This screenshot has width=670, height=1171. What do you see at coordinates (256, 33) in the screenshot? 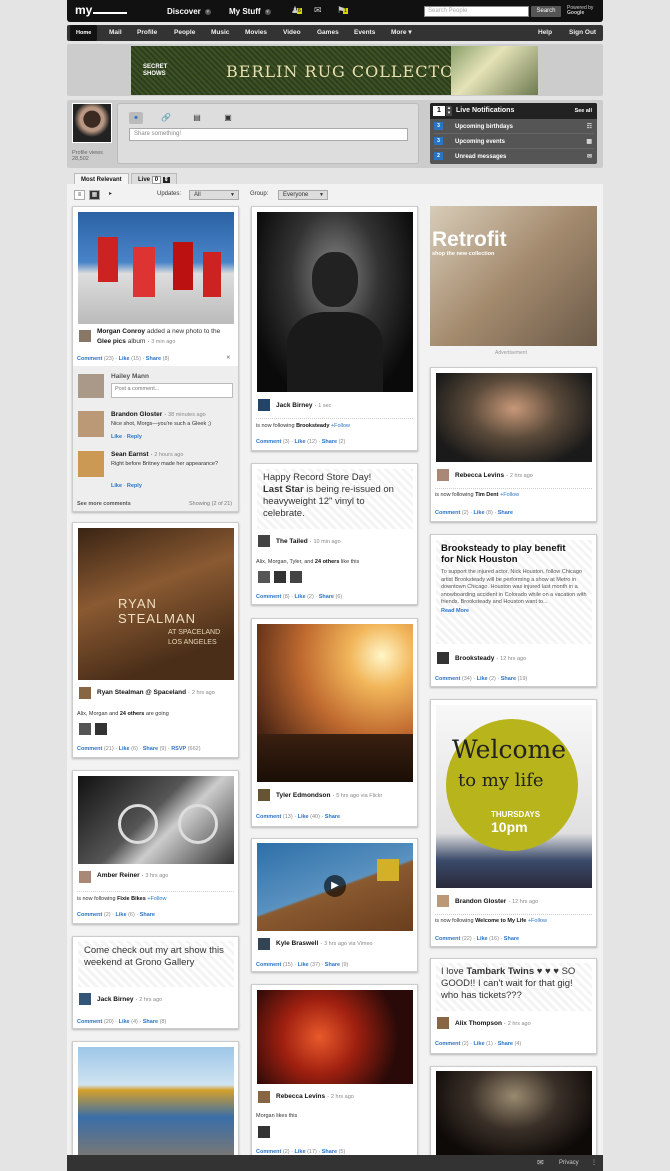
I see `nav-movies: Movies` at bounding box center [256, 33].